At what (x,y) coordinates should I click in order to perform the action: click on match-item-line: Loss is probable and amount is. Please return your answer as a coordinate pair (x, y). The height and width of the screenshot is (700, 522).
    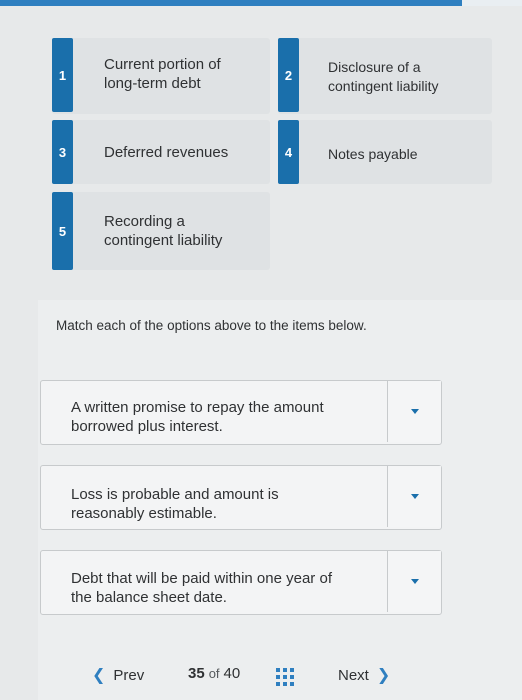
    Looking at the image, I should click on (175, 494).